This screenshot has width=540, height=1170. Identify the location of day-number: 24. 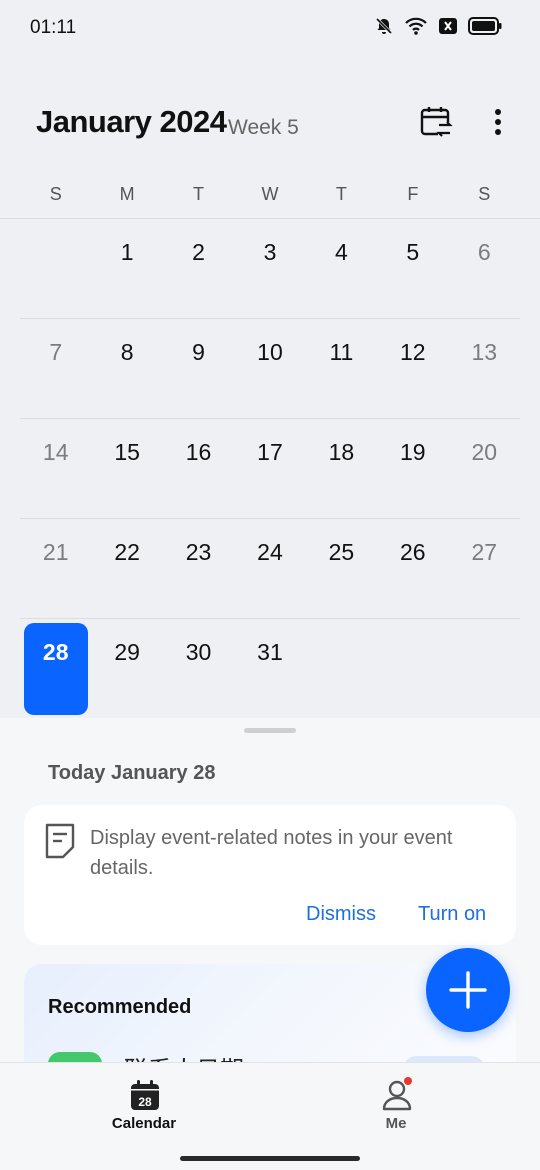
(270, 552).